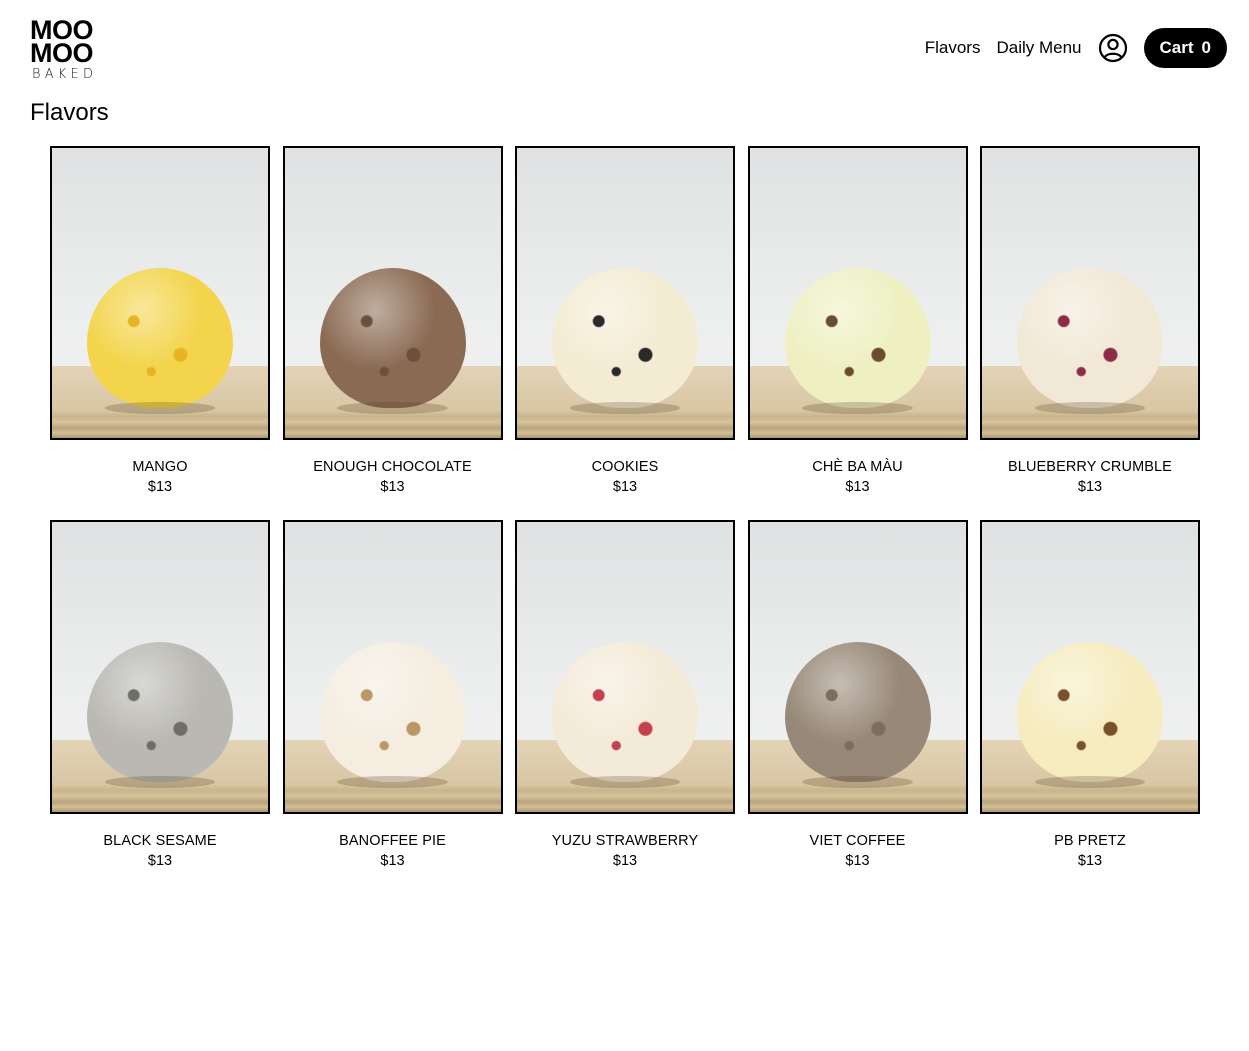  I want to click on logo-line-3: BAKED, so click(65, 74).